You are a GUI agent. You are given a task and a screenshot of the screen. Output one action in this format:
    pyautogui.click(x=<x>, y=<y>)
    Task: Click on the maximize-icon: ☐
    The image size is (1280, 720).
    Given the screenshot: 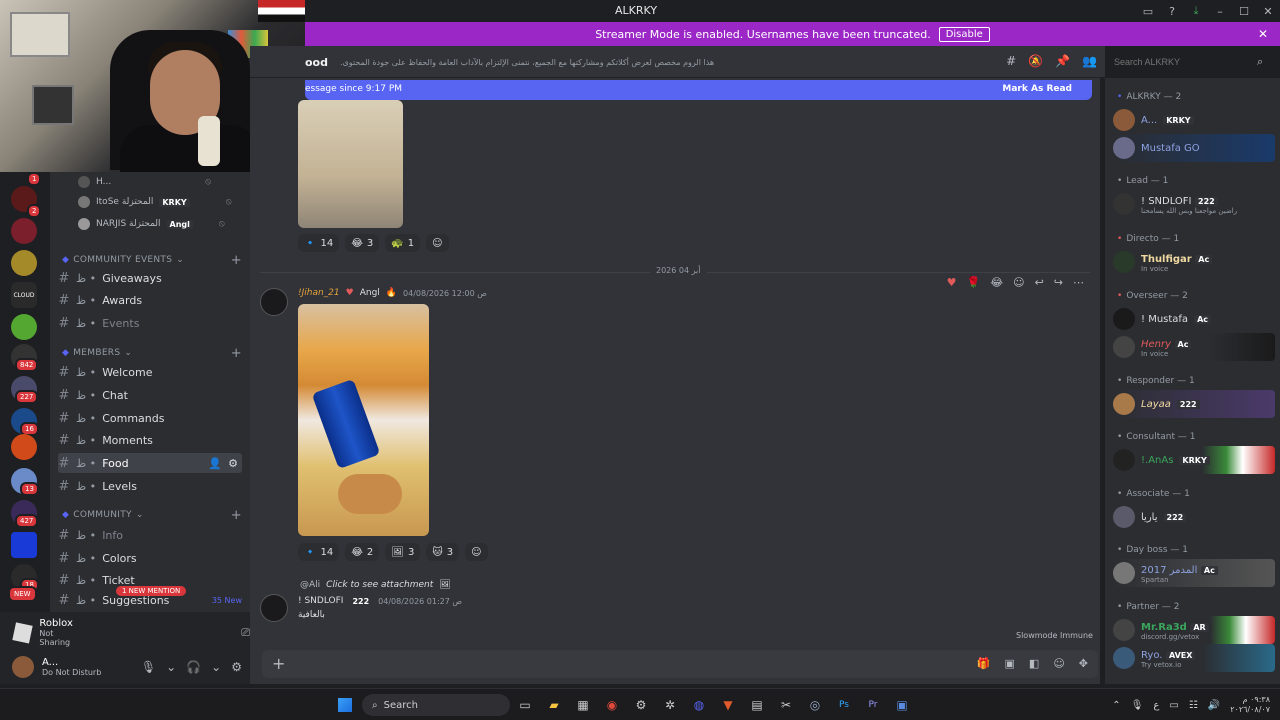 What is the action you would take?
    pyautogui.click(x=1244, y=11)
    